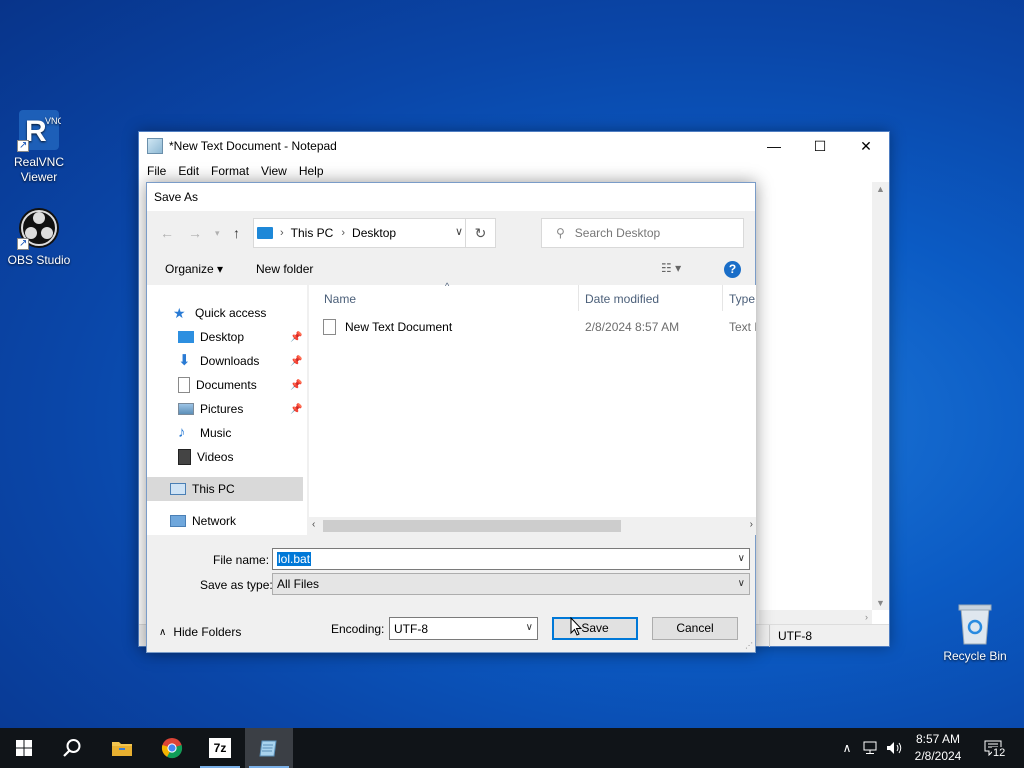 Image resolution: width=1024 pixels, height=768 pixels. Describe the element at coordinates (178, 521) in the screenshot. I see `network-icon` at that location.